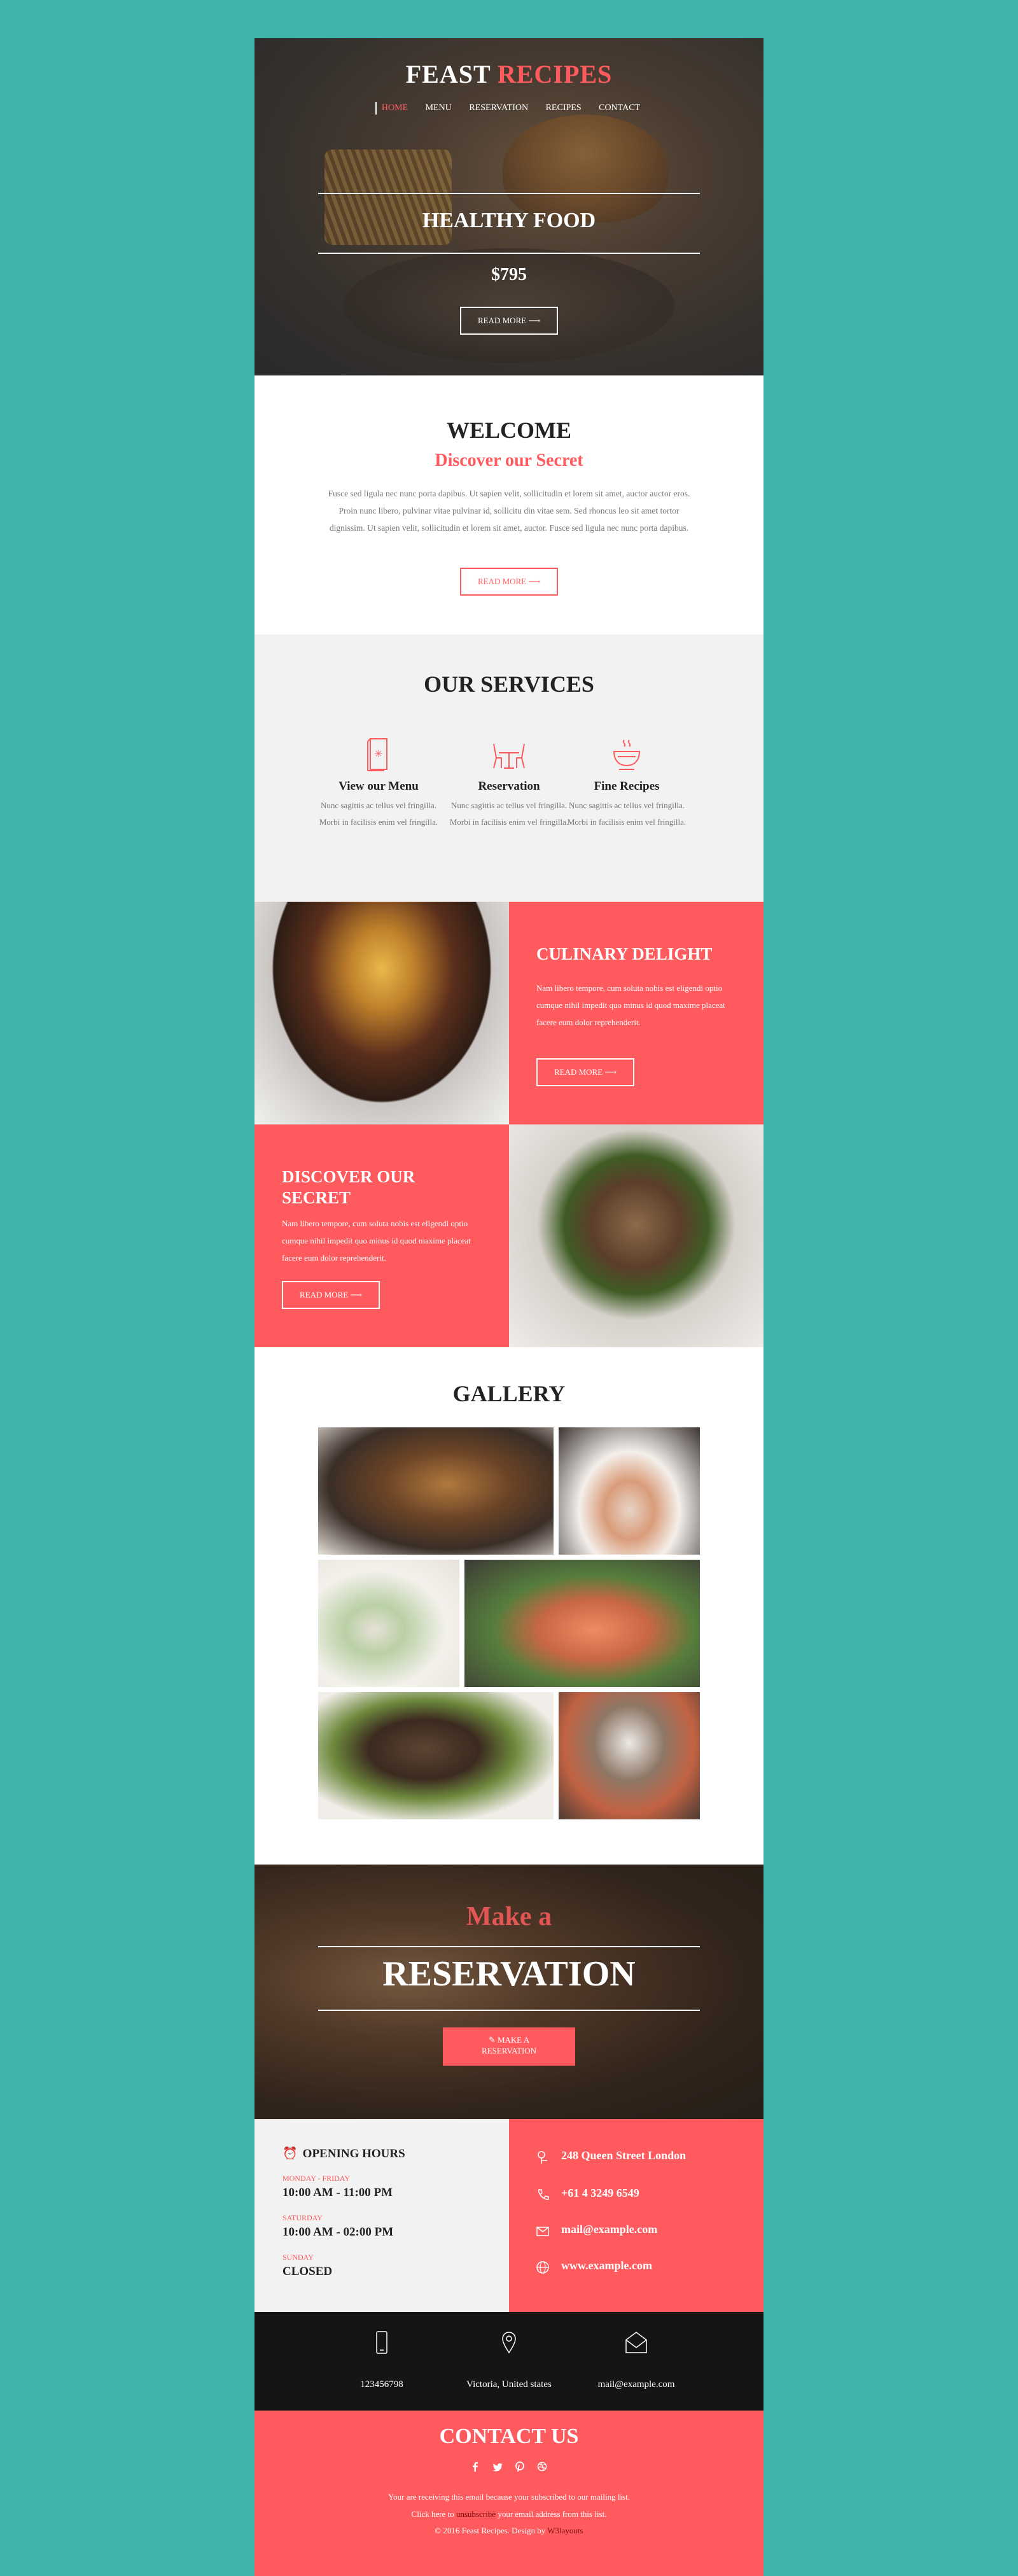 This screenshot has width=1018, height=2576. I want to click on strip-email: mail@example.com, so click(636, 2360).